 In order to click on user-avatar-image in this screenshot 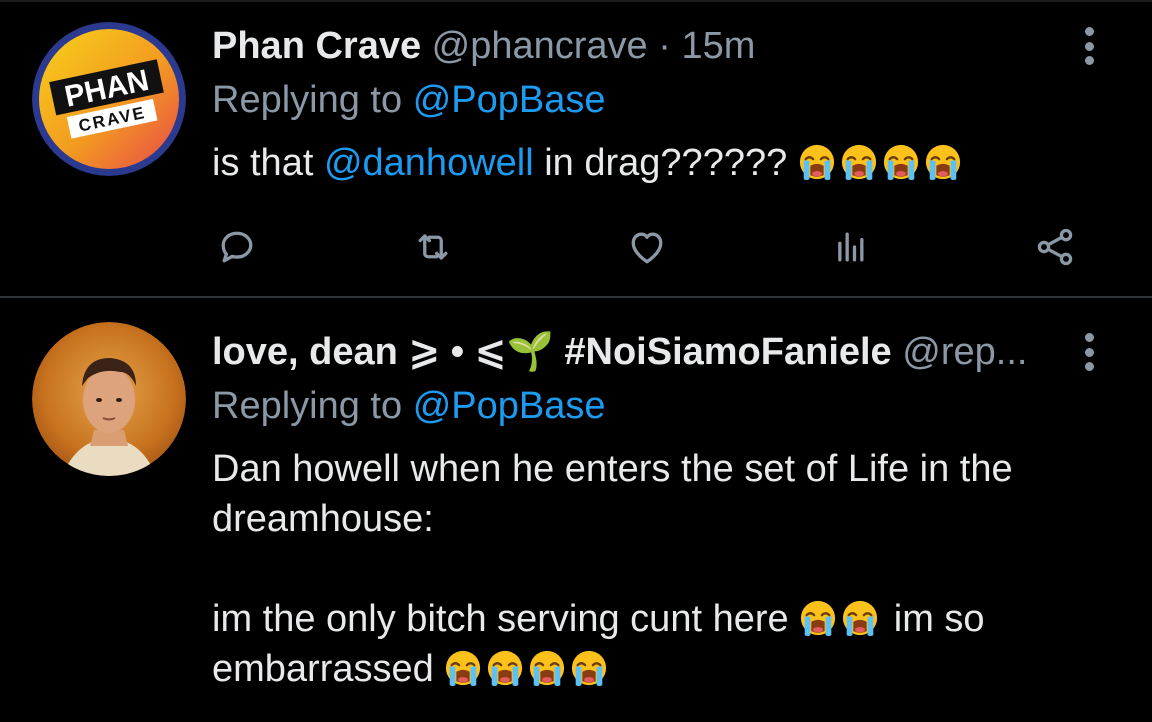, I will do `click(109, 399)`.